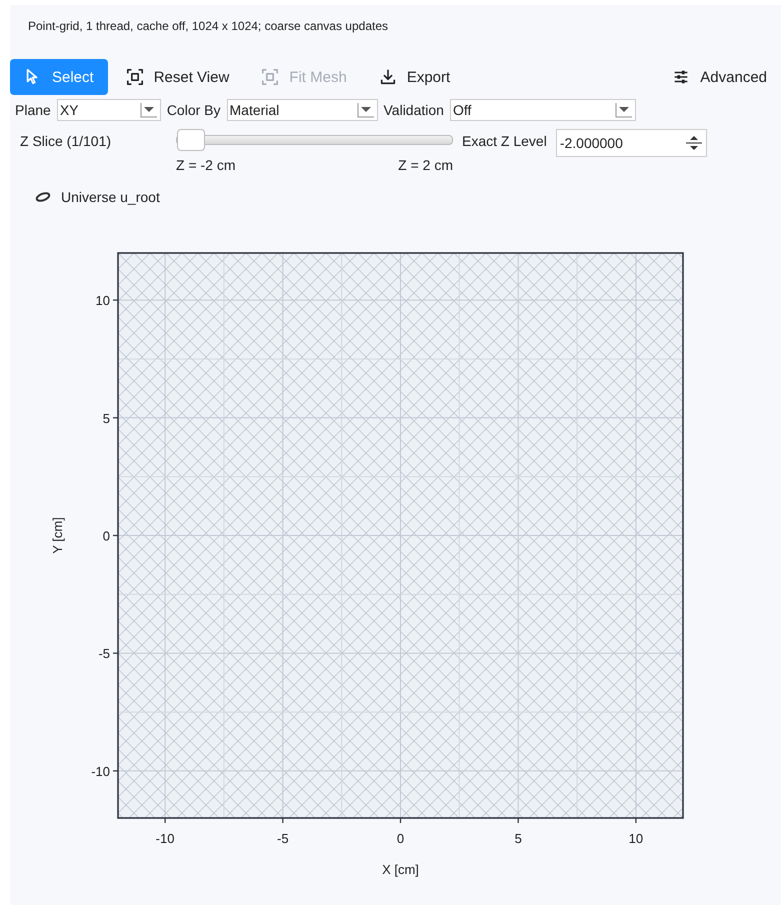  Describe the element at coordinates (108, 110) in the screenshot. I see `dropdown: XY` at that location.